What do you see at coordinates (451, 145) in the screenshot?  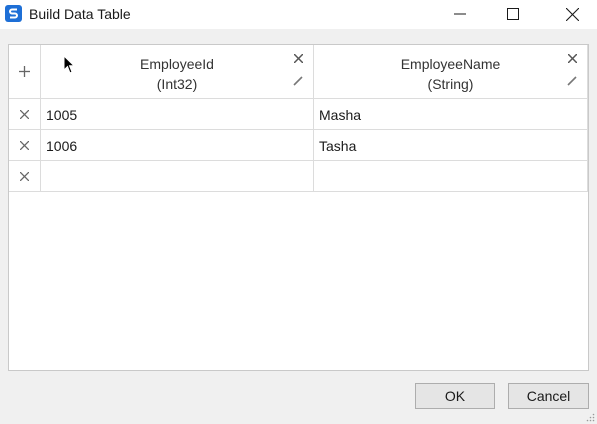 I see `table-cell: Tasha` at bounding box center [451, 145].